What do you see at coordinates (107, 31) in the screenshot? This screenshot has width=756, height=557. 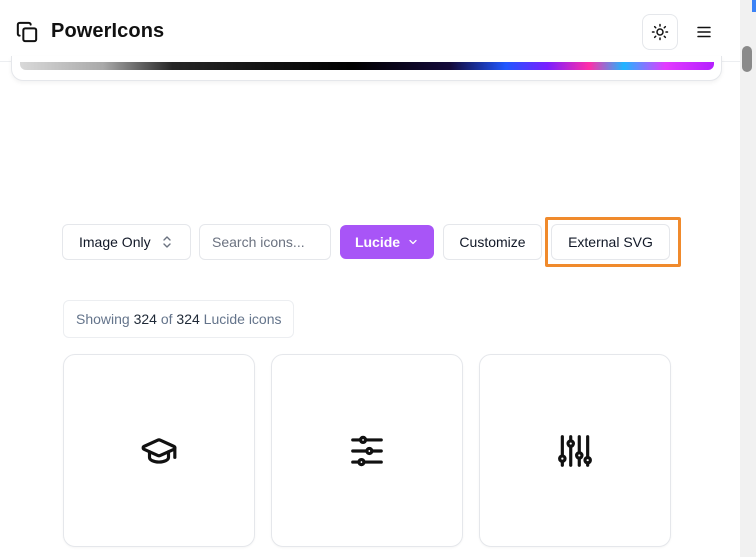 I see `app-title: PowerIcons` at bounding box center [107, 31].